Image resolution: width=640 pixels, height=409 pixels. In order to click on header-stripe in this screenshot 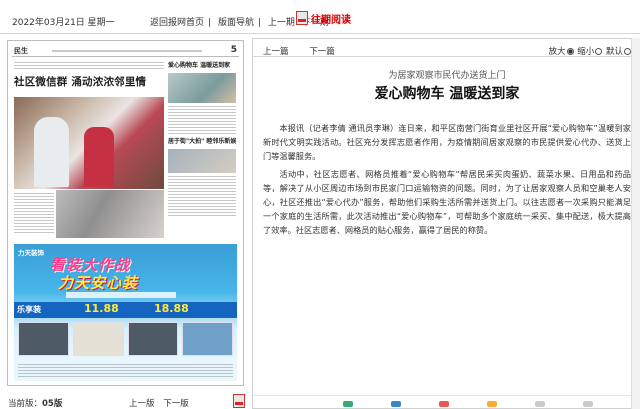, I will do `click(127, 51)`.